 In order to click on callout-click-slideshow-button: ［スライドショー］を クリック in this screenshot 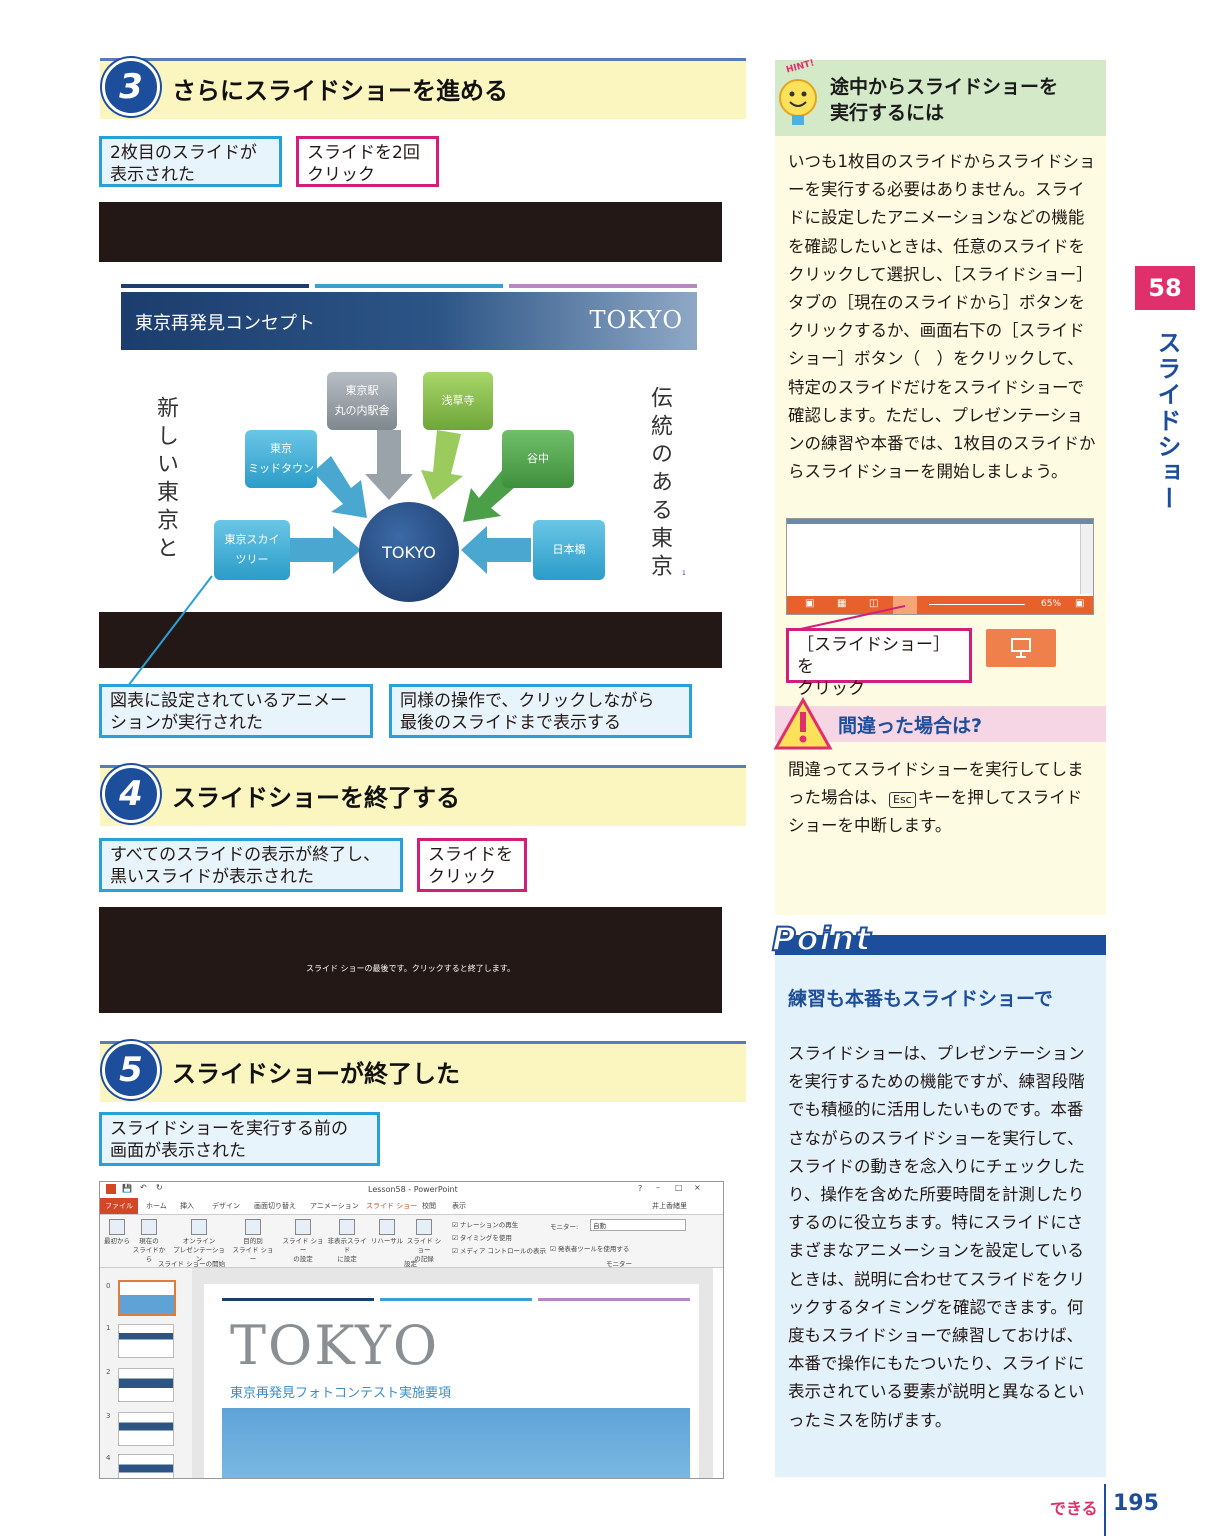, I will do `click(879, 663)`.